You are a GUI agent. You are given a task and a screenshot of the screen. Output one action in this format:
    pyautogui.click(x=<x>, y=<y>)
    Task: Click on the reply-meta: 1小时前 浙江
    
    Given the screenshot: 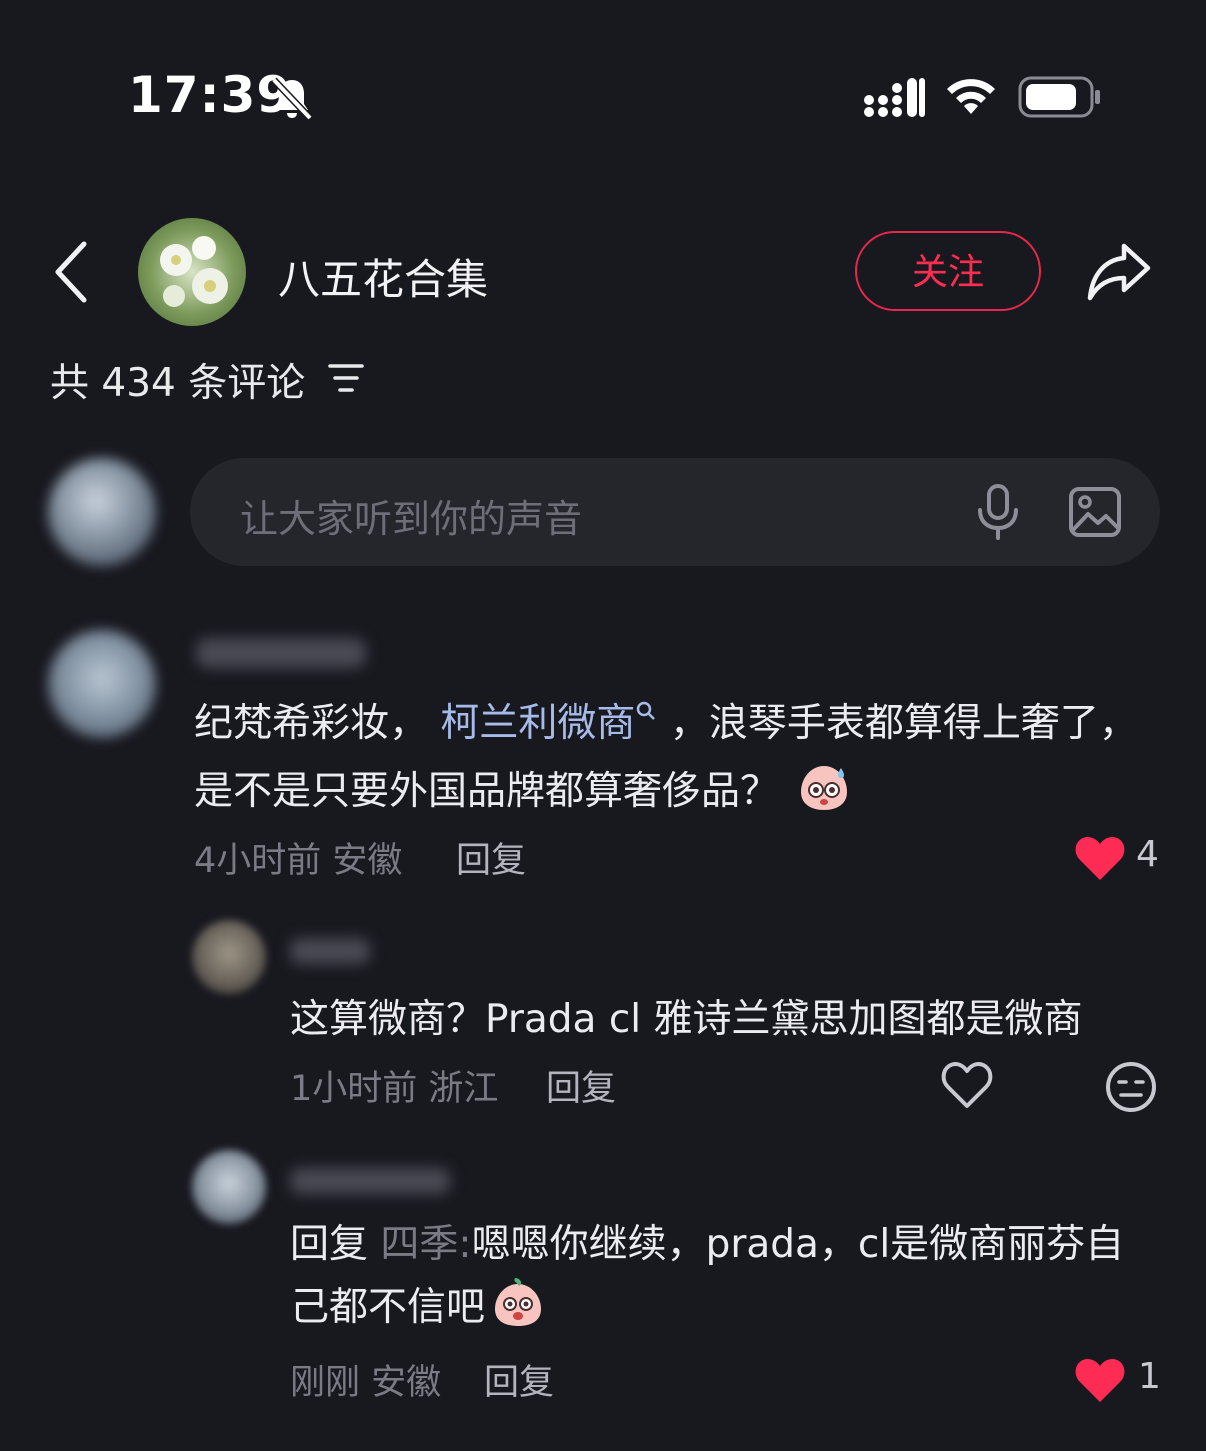 What is the action you would take?
    pyautogui.click(x=394, y=1085)
    